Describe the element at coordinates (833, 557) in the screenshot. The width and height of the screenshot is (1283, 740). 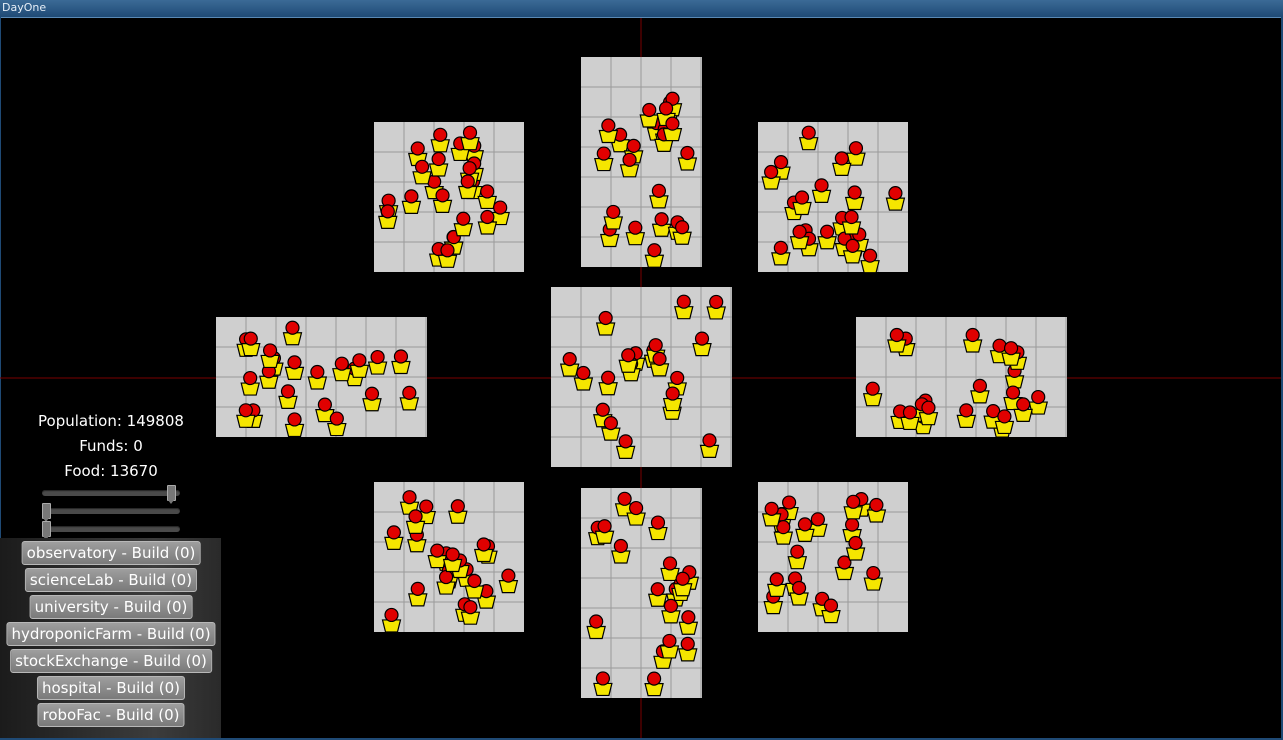
I see `zone-south-east` at that location.